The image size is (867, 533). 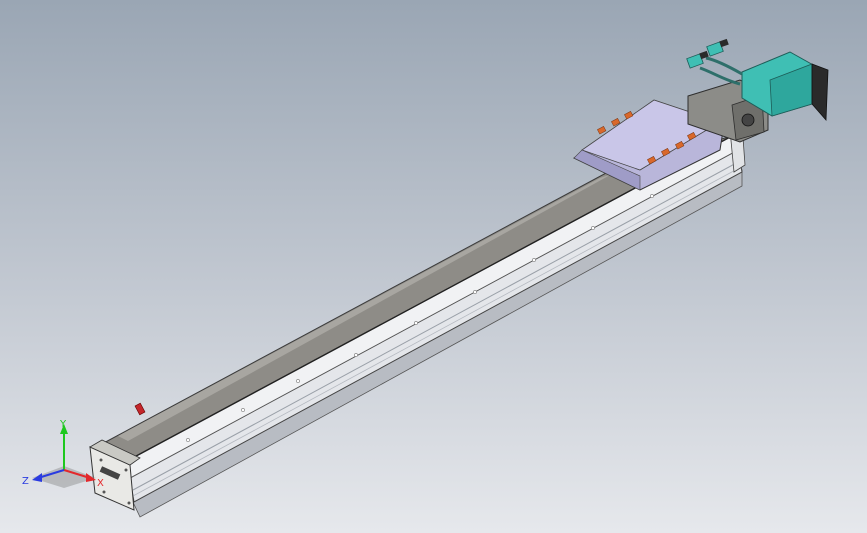 I want to click on limit-sensor, so click(x=140, y=409).